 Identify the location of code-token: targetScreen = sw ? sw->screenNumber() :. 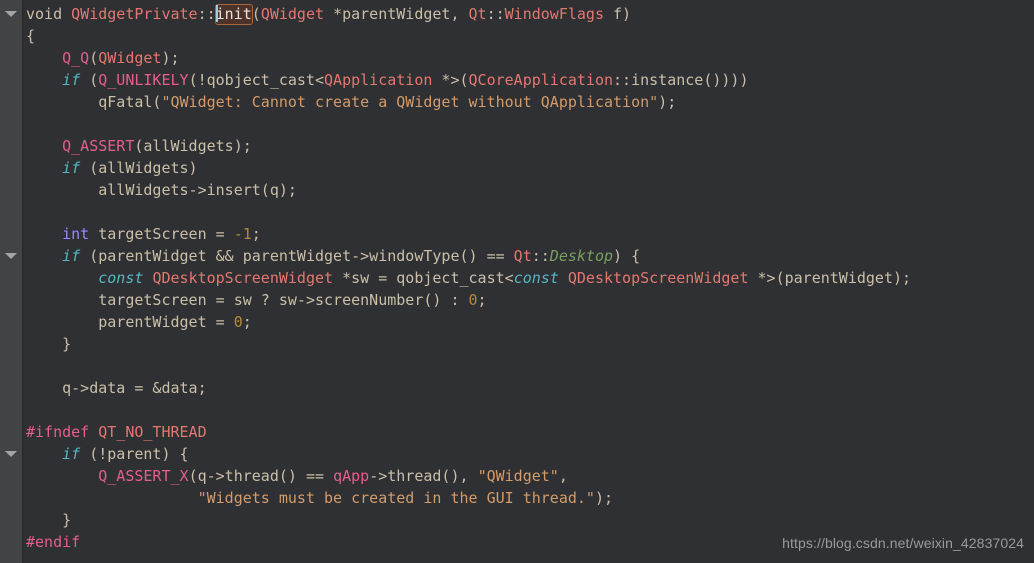
(247, 300).